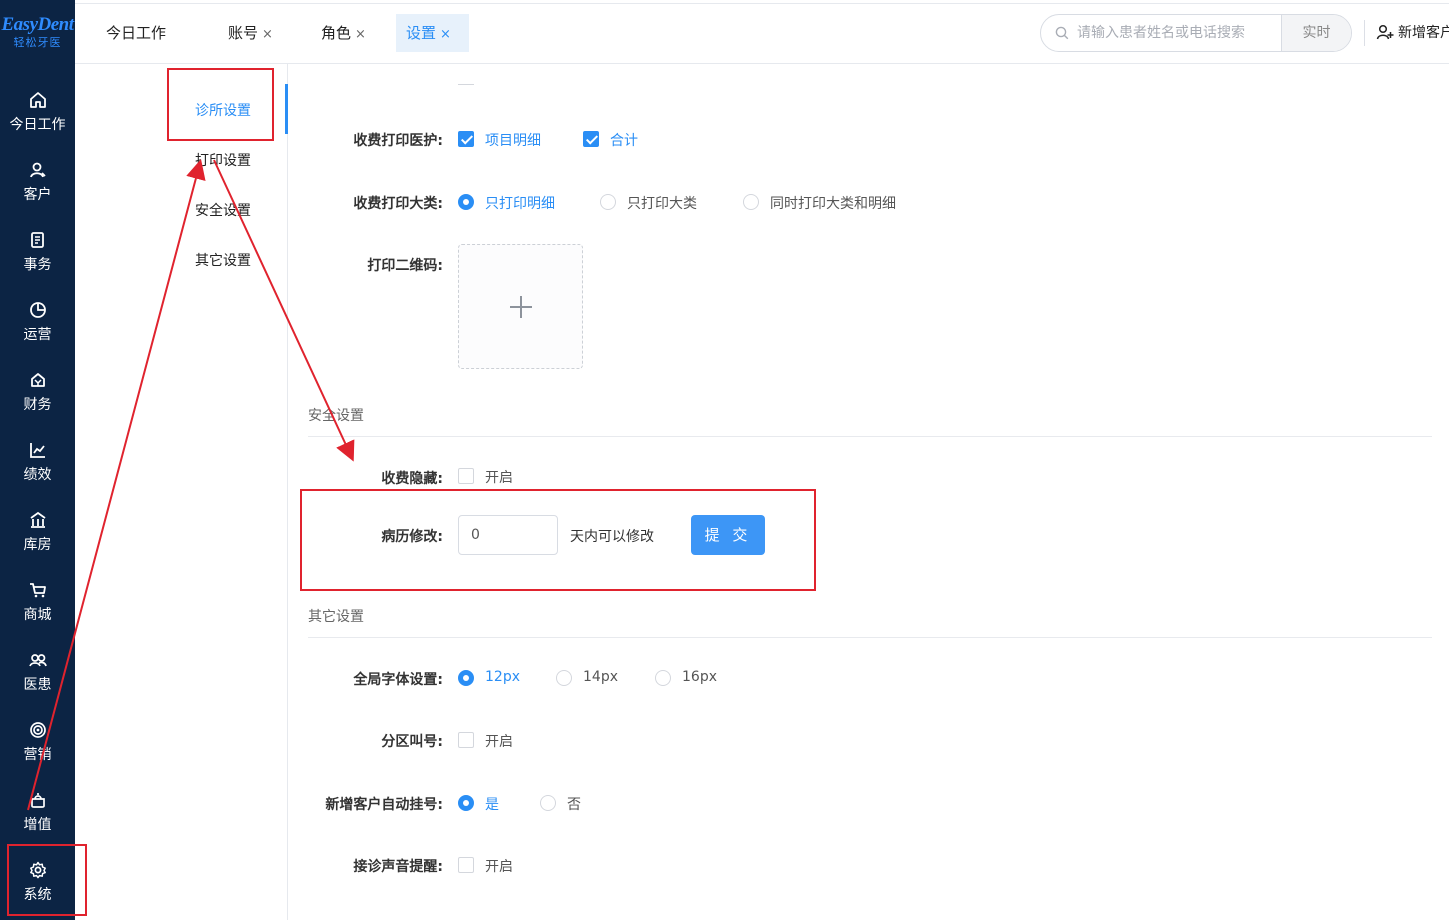 The image size is (1449, 920). Describe the element at coordinates (284, 310) in the screenshot. I see `annotation-arrow-down` at that location.